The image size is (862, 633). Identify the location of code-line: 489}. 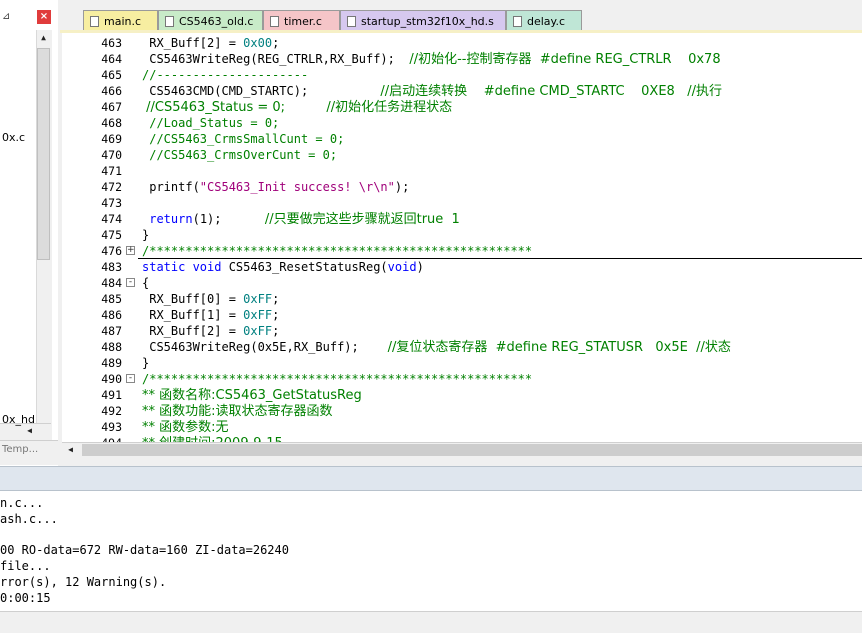
(462, 363).